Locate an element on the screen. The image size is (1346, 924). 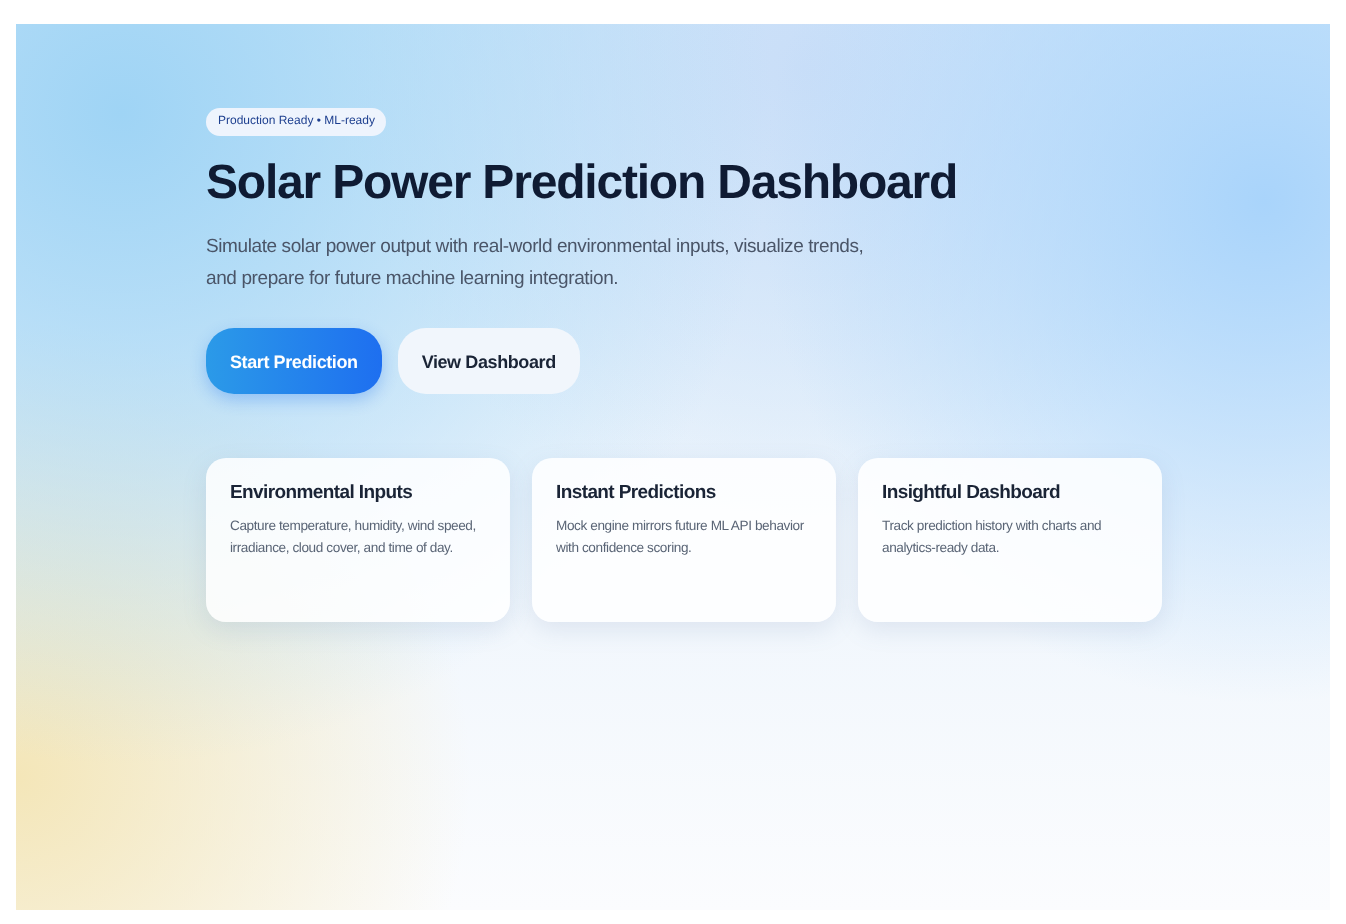
card-title: Insightful Dashboard is located at coordinates (972, 493).